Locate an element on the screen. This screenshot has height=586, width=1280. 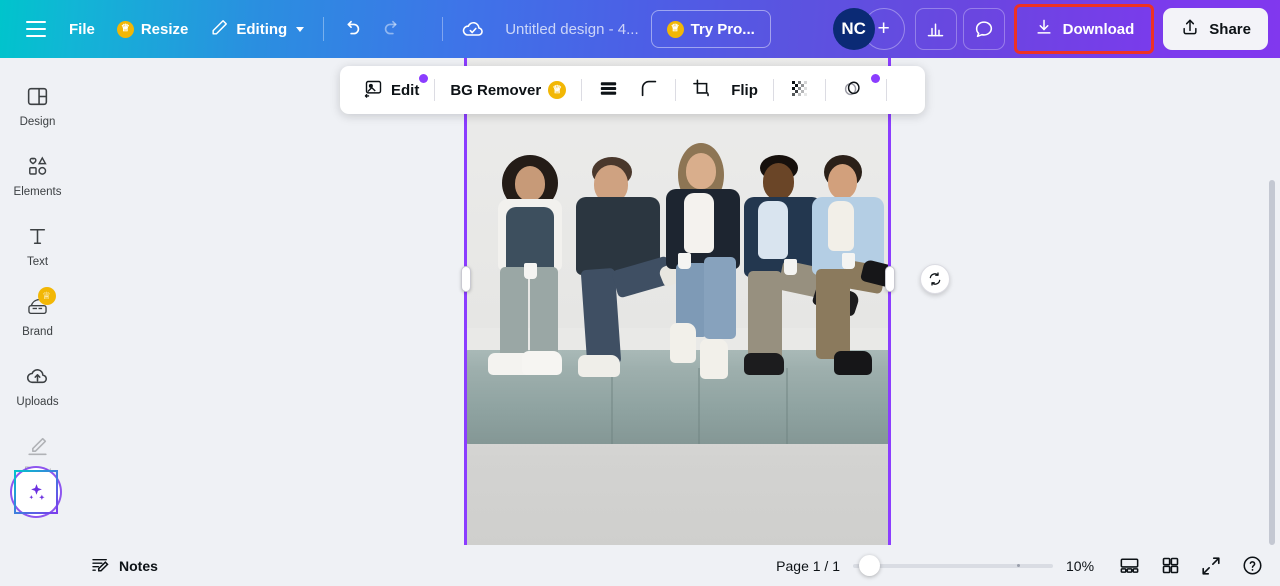
page-indicator: Page 1 / 1 is located at coordinates (808, 565).